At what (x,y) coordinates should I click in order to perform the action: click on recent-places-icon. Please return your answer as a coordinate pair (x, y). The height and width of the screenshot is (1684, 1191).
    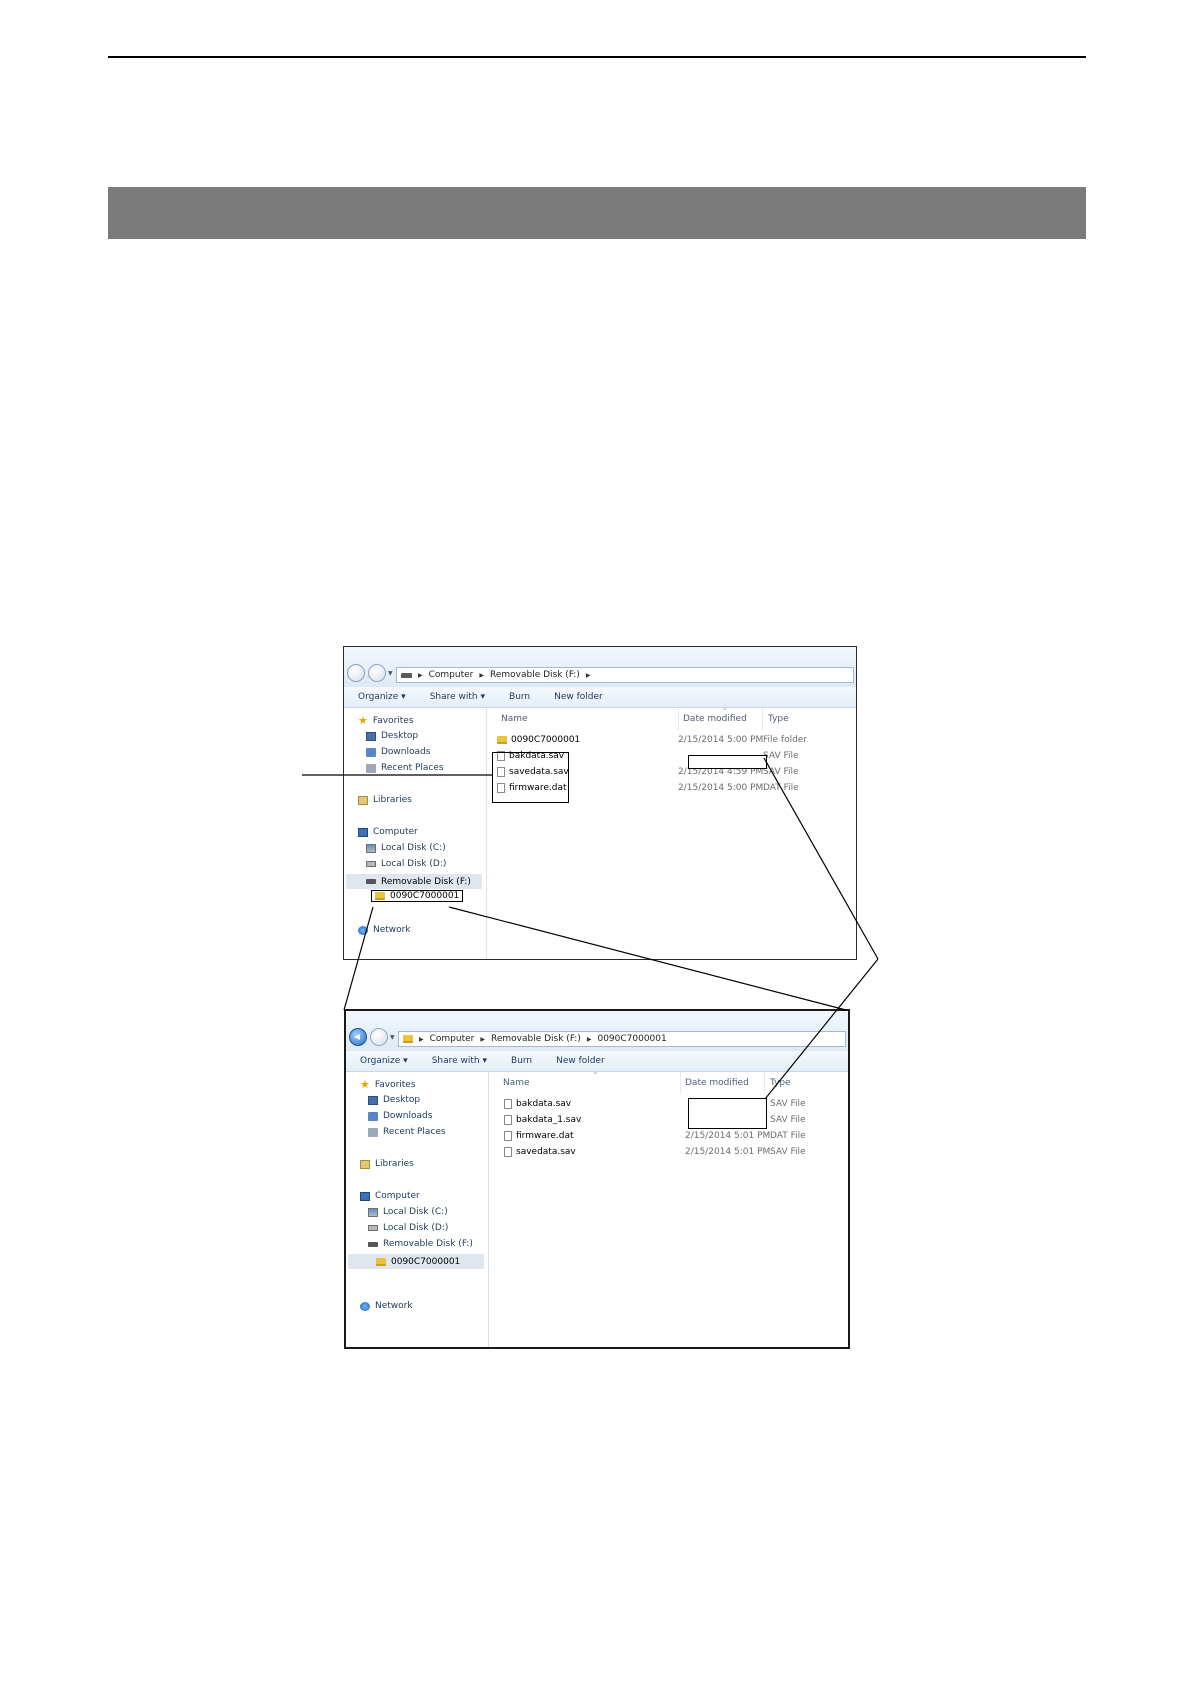
    Looking at the image, I should click on (373, 1132).